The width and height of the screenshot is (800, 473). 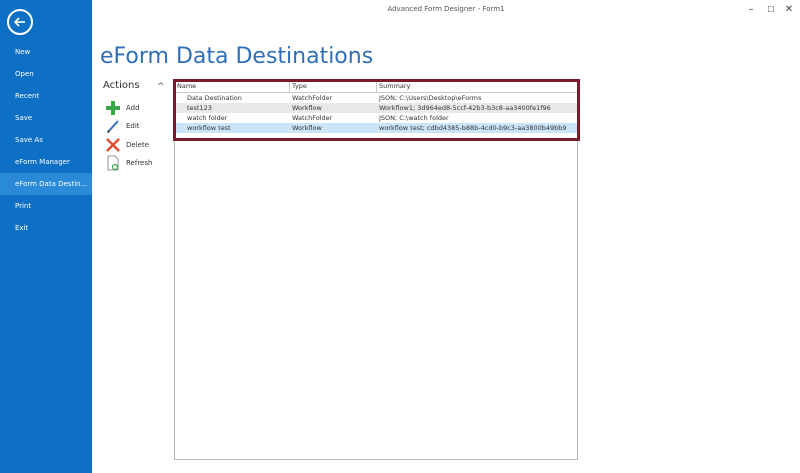 I want to click on column-header-summary: Summary, so click(x=477, y=86).